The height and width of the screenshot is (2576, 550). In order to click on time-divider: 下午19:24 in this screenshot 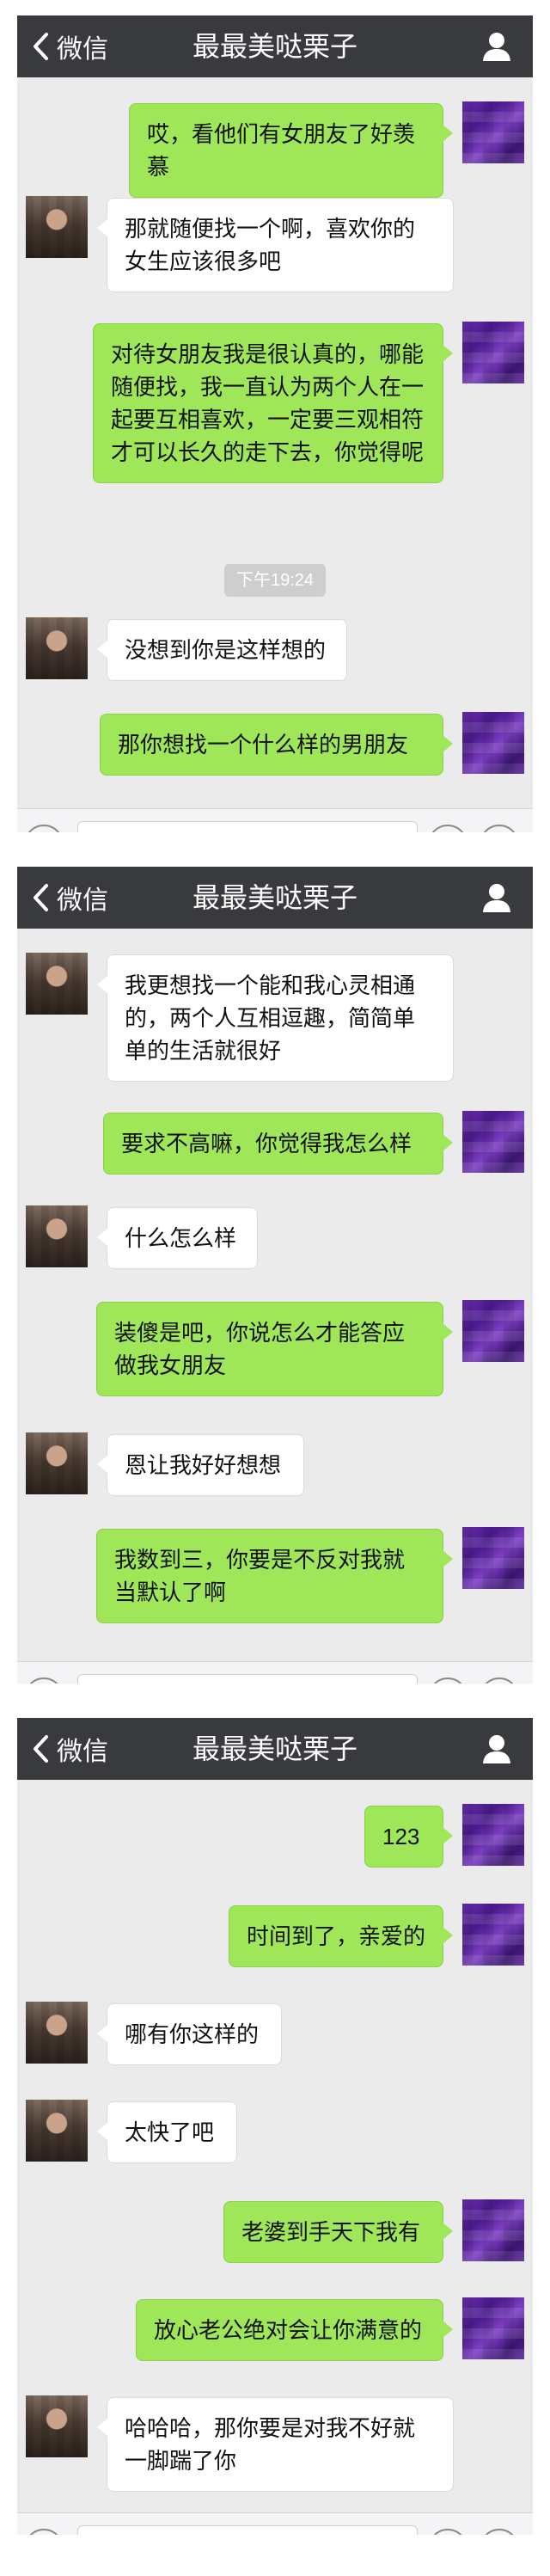, I will do `click(275, 581)`.